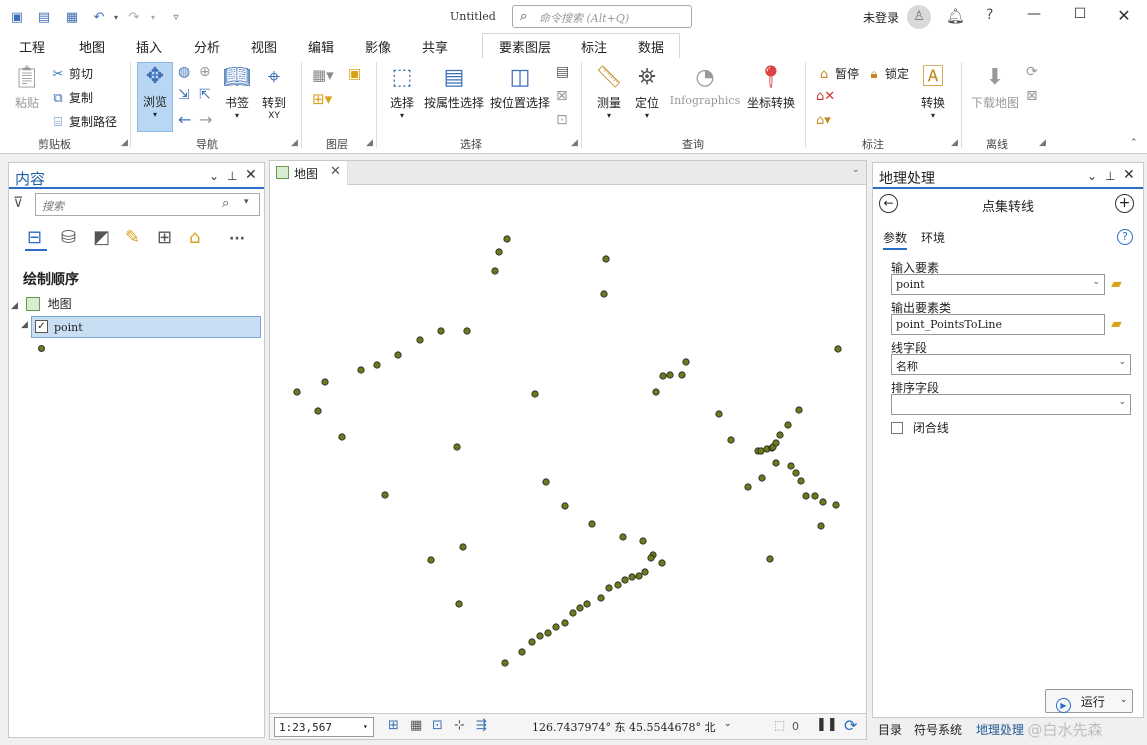 This screenshot has height=745, width=1147. Describe the element at coordinates (647, 92) in the screenshot. I see `locate-button: ⛯ 定位 ▾` at that location.